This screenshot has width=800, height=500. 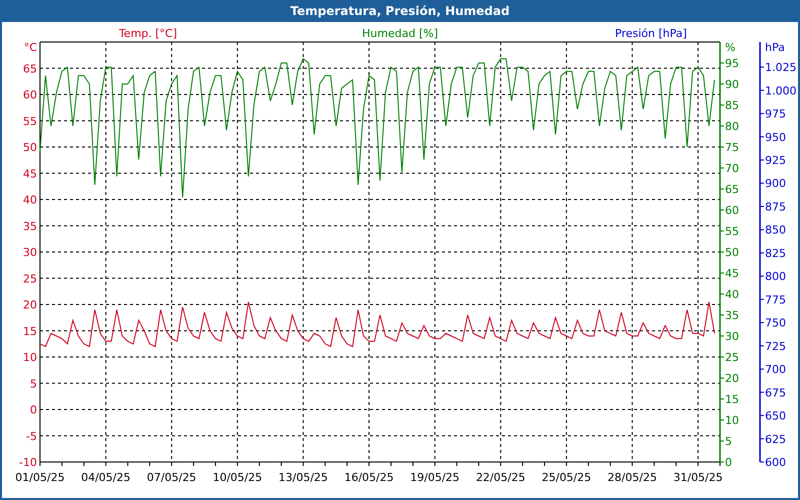 What do you see at coordinates (171, 477) in the screenshot?
I see `axis-label: 07/05/25` at bounding box center [171, 477].